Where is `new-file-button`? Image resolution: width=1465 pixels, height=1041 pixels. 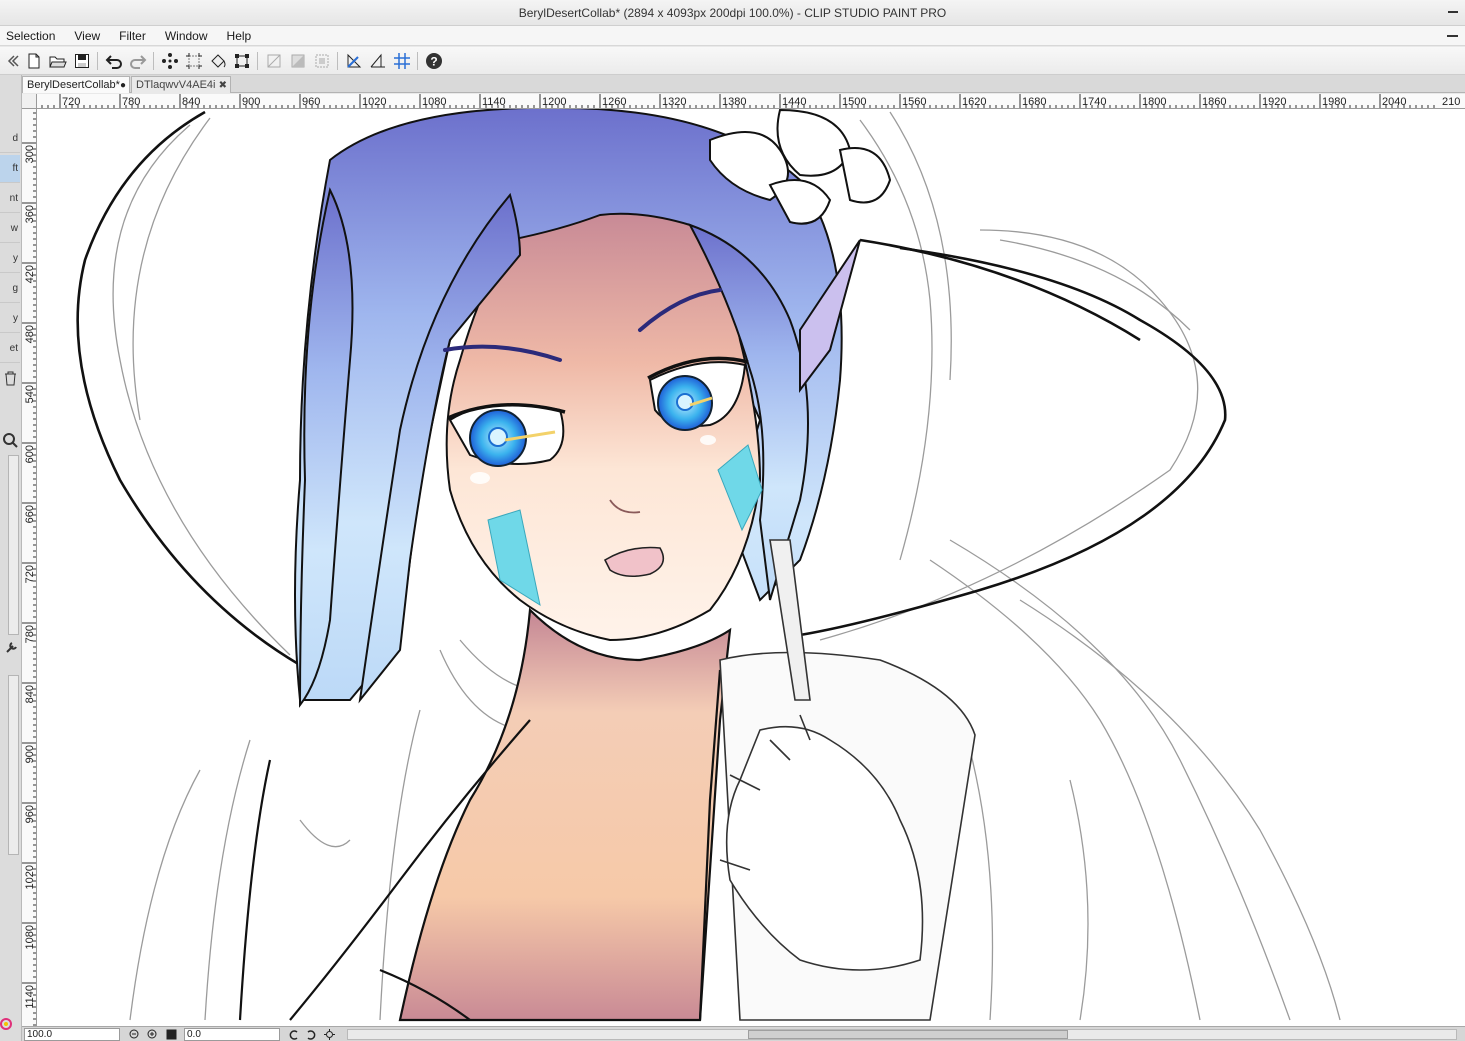
new-file-button is located at coordinates (34, 61).